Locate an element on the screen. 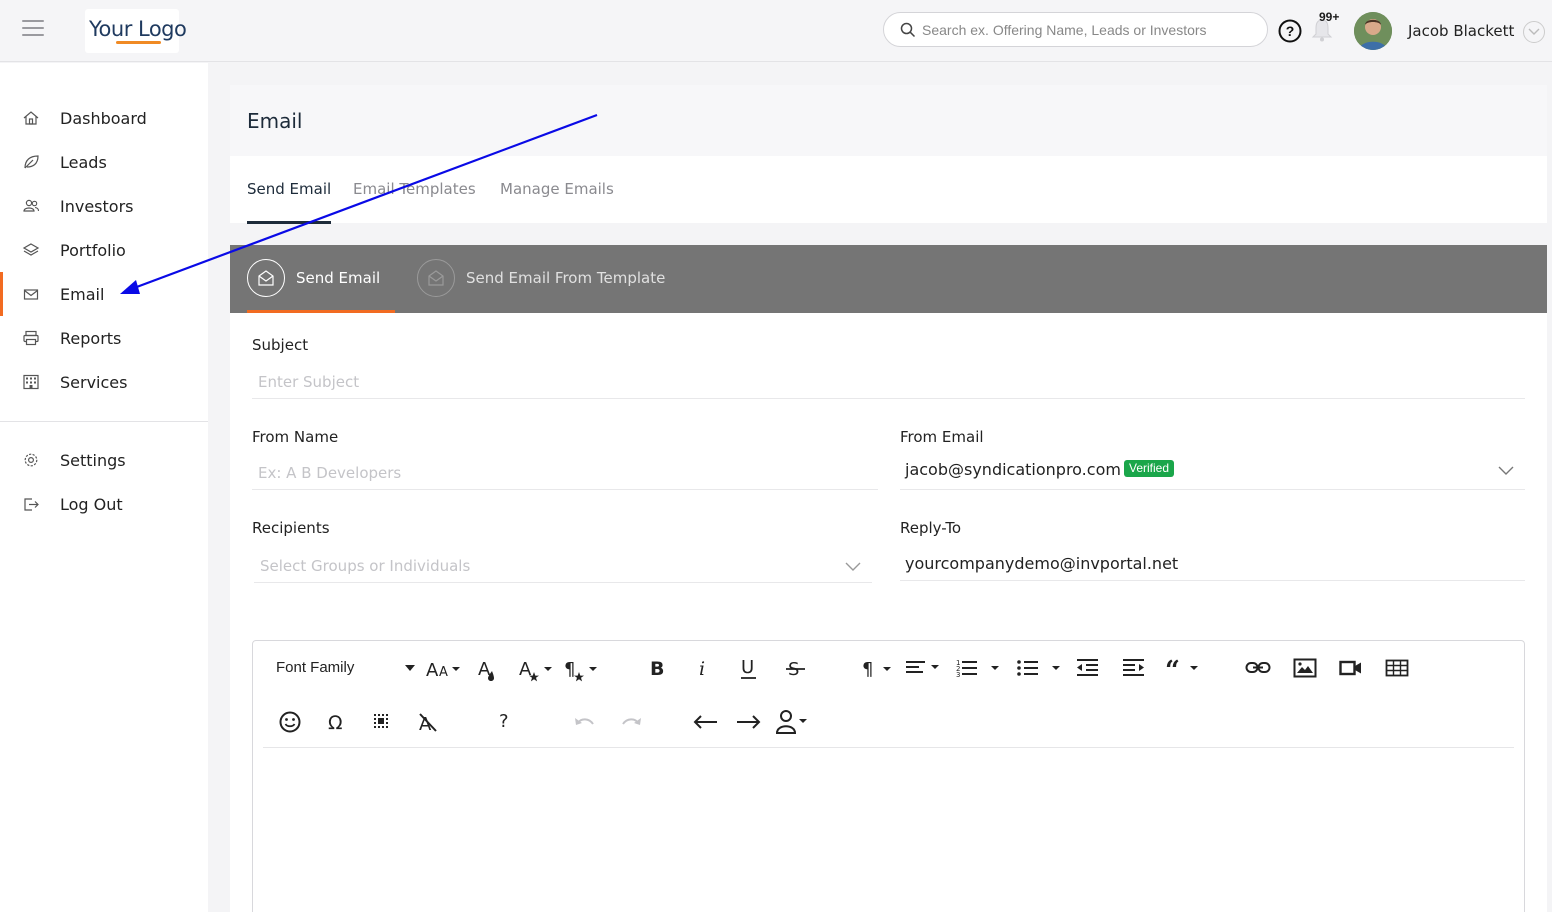 This screenshot has width=1552, height=912. text-color-icon: A is located at coordinates (488, 670).